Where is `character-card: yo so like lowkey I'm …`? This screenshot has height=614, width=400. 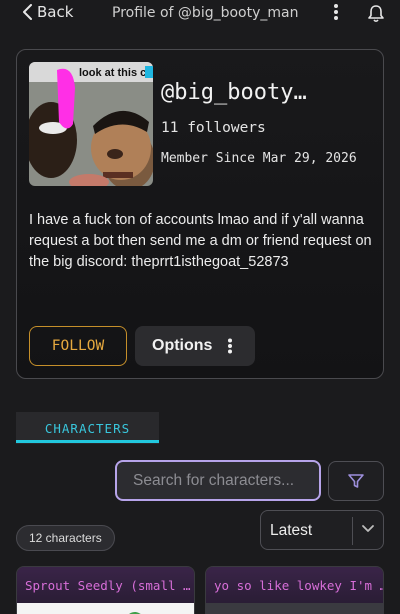
character-card: yo so like lowkey I'm … is located at coordinates (294, 590).